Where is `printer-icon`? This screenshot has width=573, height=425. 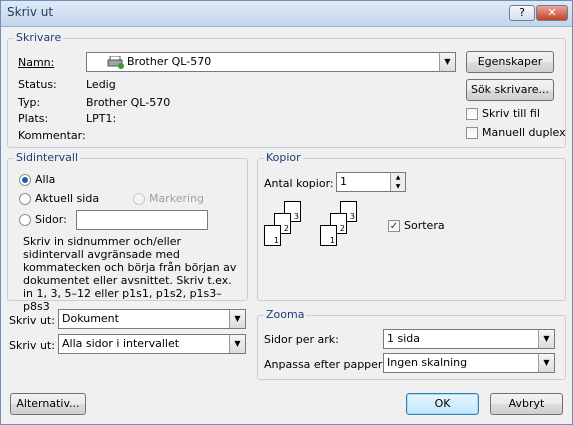
printer-icon is located at coordinates (116, 62).